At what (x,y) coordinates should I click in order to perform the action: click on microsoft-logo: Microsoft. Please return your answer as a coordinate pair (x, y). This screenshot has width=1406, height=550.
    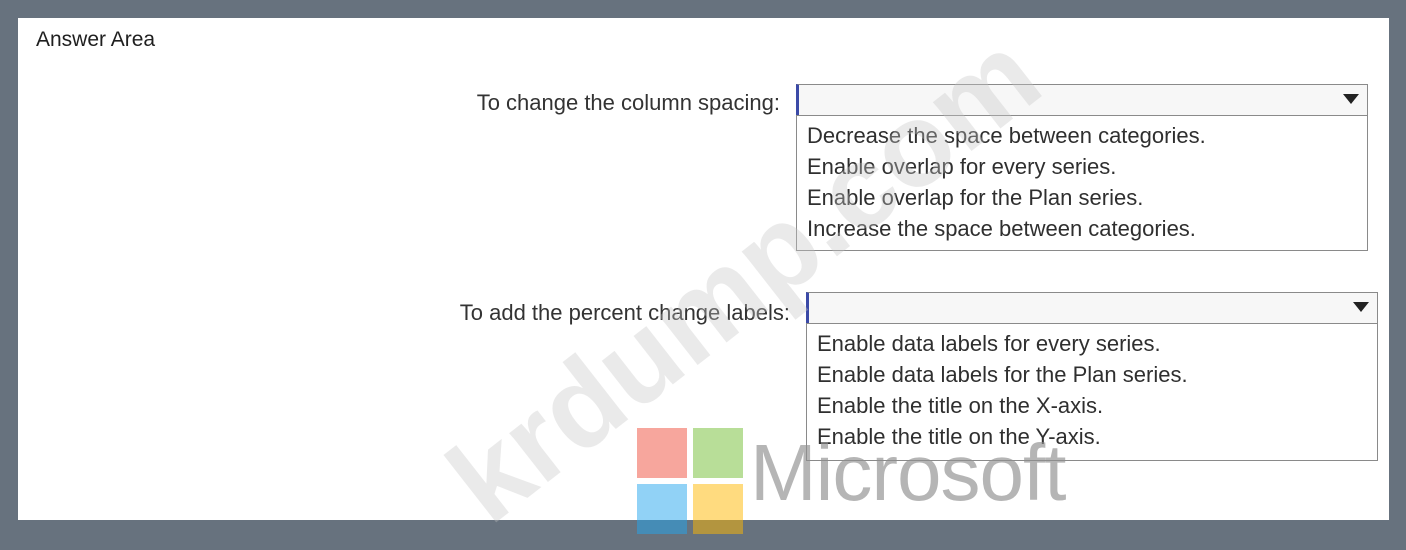
    Looking at the image, I should click on (851, 481).